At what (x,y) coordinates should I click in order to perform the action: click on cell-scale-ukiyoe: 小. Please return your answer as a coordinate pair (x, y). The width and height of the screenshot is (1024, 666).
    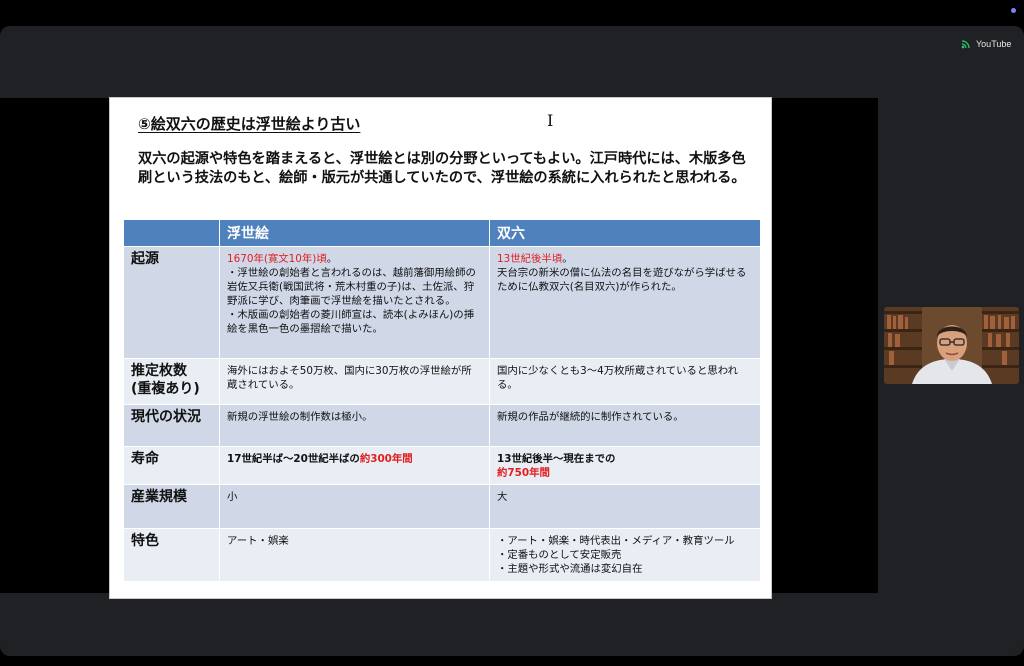
    Looking at the image, I should click on (354, 506).